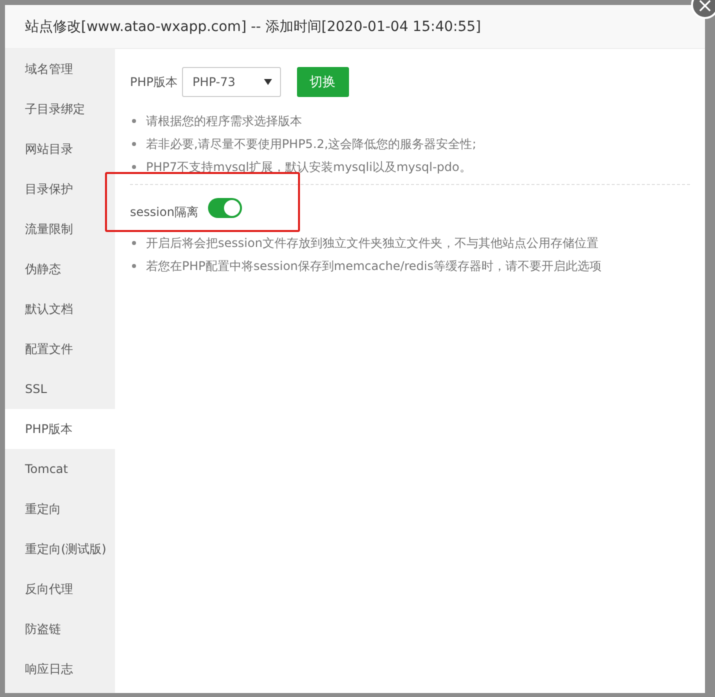 This screenshot has height=697, width=715. What do you see at coordinates (60, 429) in the screenshot?
I see `sidebar-item: PHP版本` at bounding box center [60, 429].